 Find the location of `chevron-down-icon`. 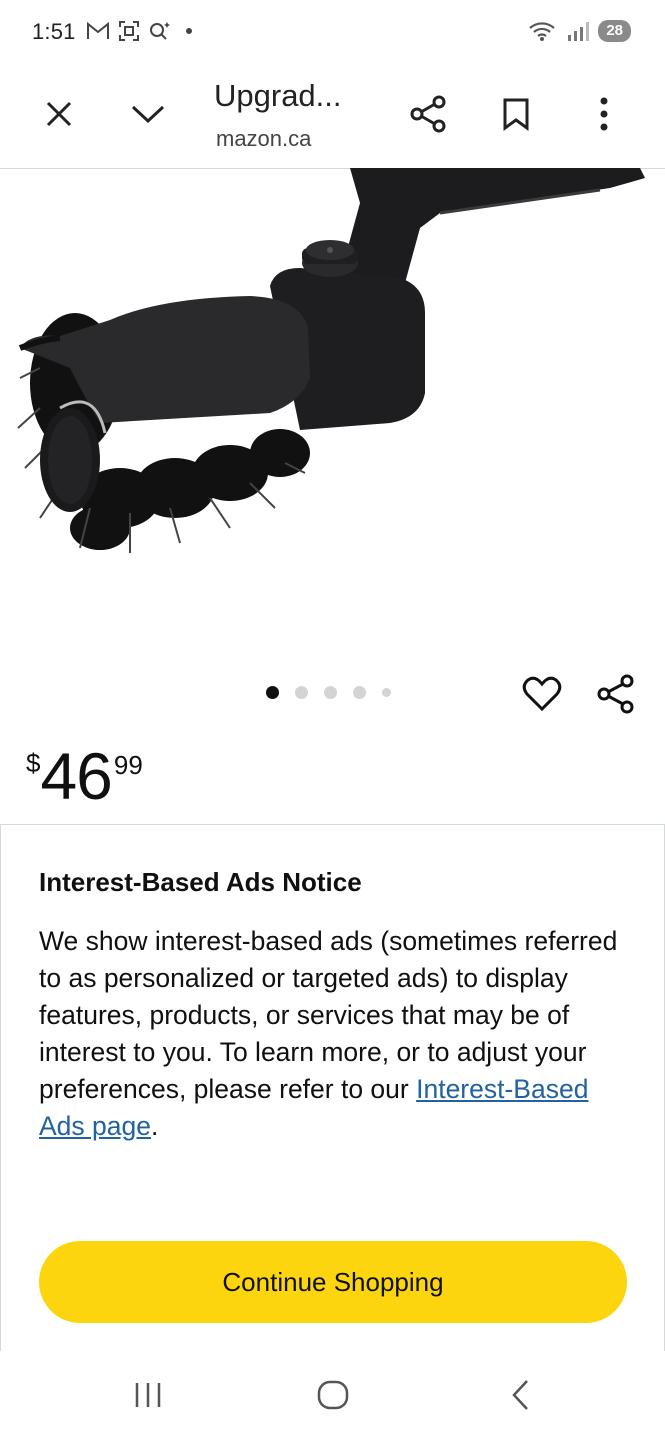

chevron-down-icon is located at coordinates (148, 114).